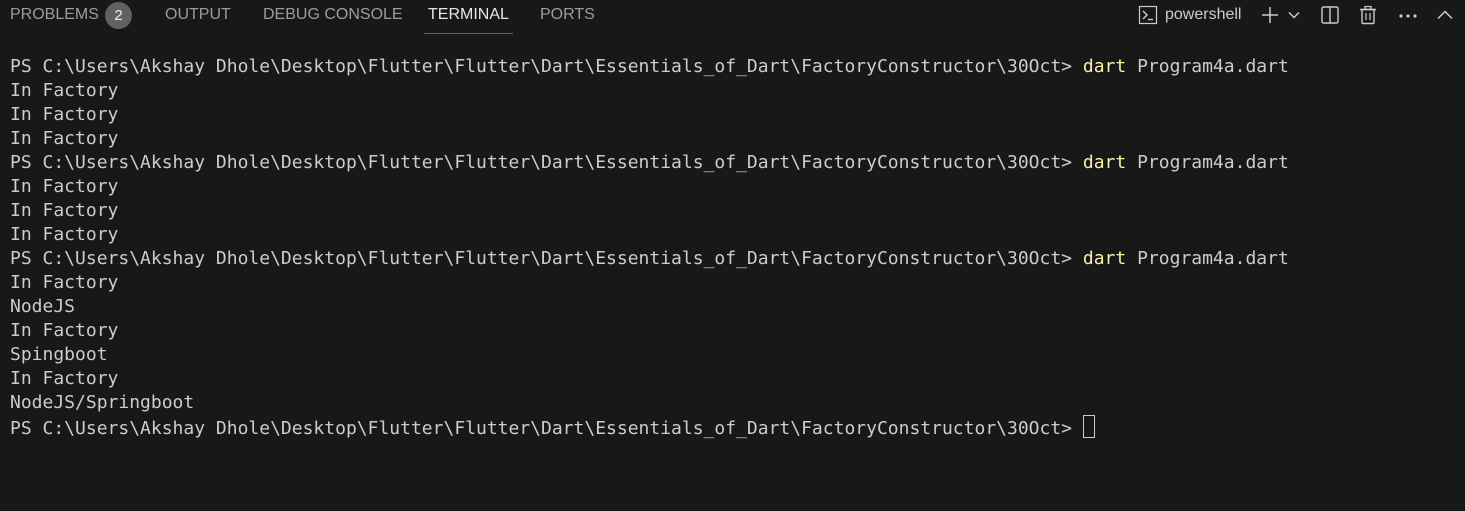 The width and height of the screenshot is (1465, 511). I want to click on chevron-up-icon, so click(1445, 15).